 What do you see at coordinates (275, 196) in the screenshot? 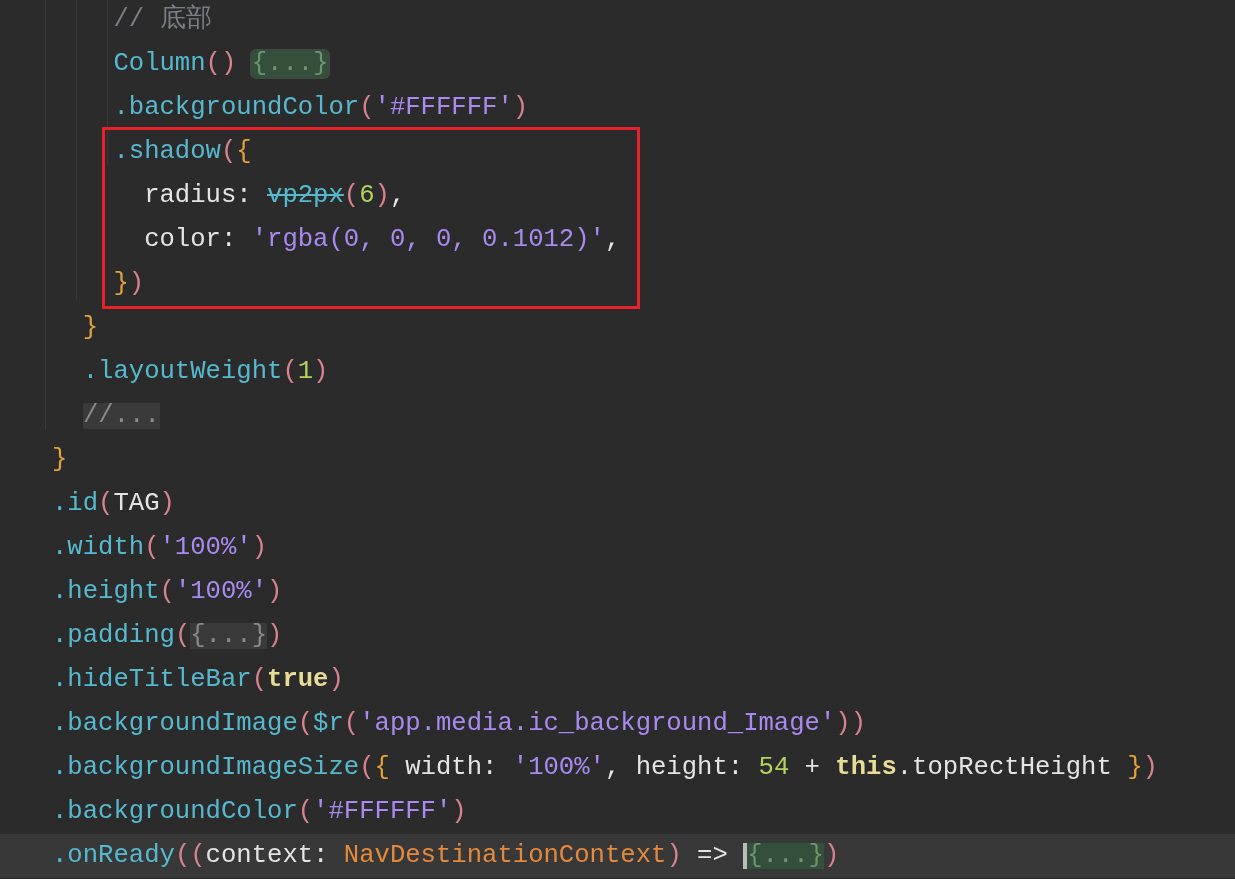
I see `code-line: radius: vp2px(6),` at bounding box center [275, 196].